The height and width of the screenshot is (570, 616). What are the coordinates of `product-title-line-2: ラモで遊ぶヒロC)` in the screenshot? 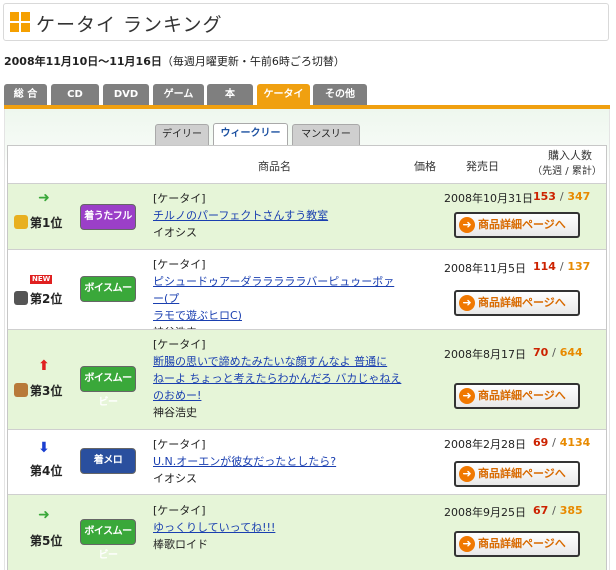 It's located at (197, 315).